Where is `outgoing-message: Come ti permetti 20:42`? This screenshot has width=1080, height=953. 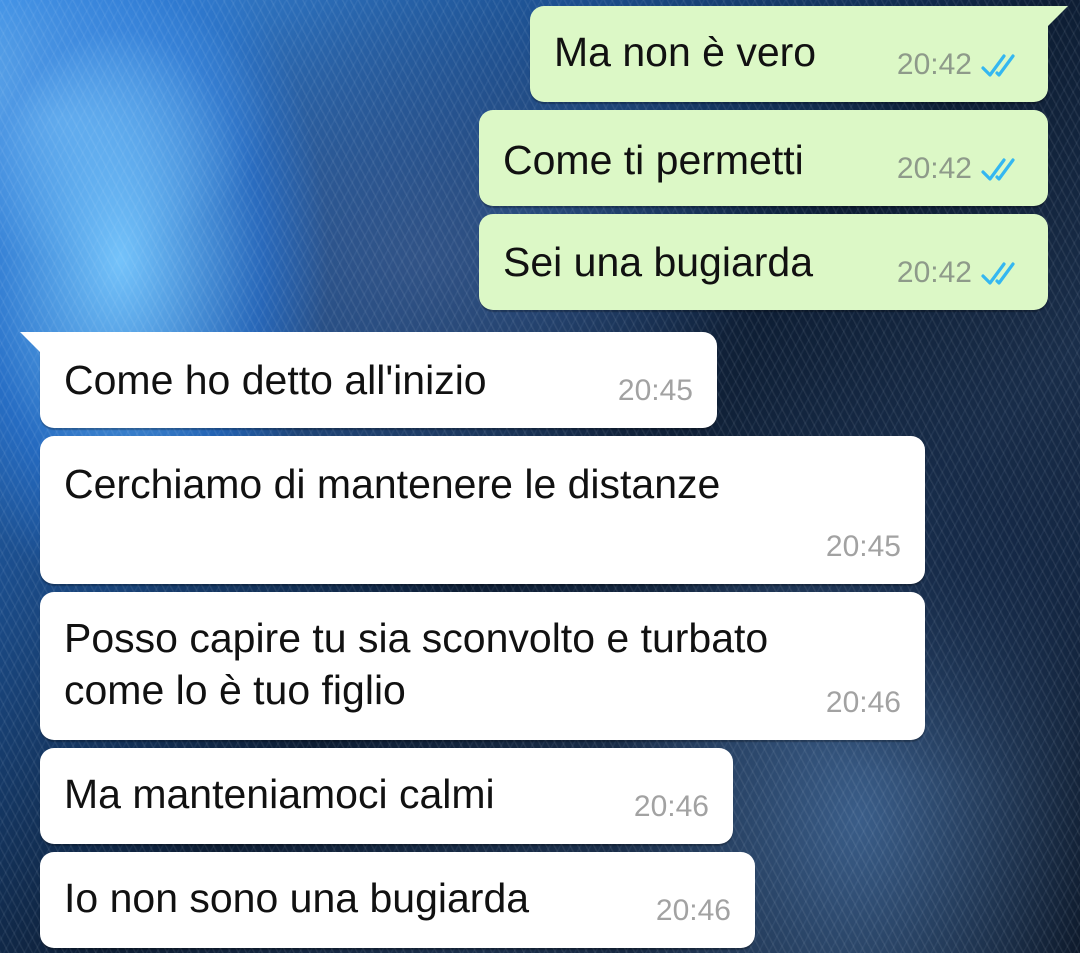
outgoing-message: Come ti permetti 20:42 is located at coordinates (763, 158).